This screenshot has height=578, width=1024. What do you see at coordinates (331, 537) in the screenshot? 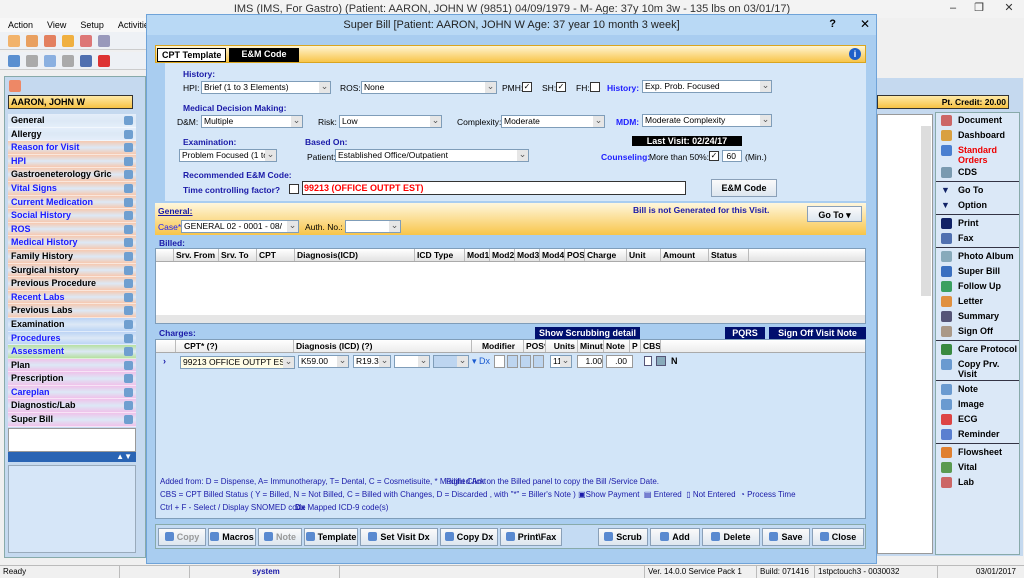
I see `template-button: Template` at bounding box center [331, 537].